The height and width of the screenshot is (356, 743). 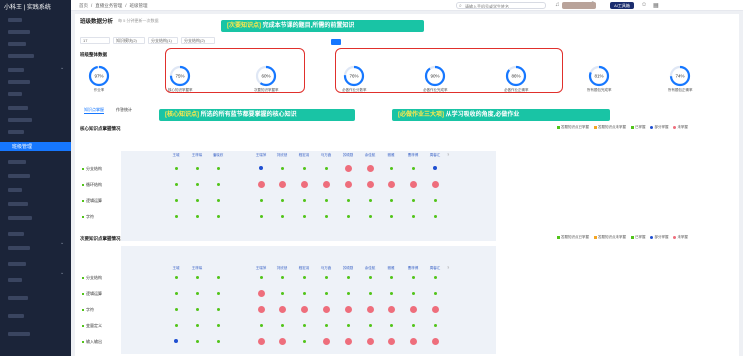 What do you see at coordinates (501, 5) in the screenshot?
I see `search-box: ⌕` at bounding box center [501, 5].